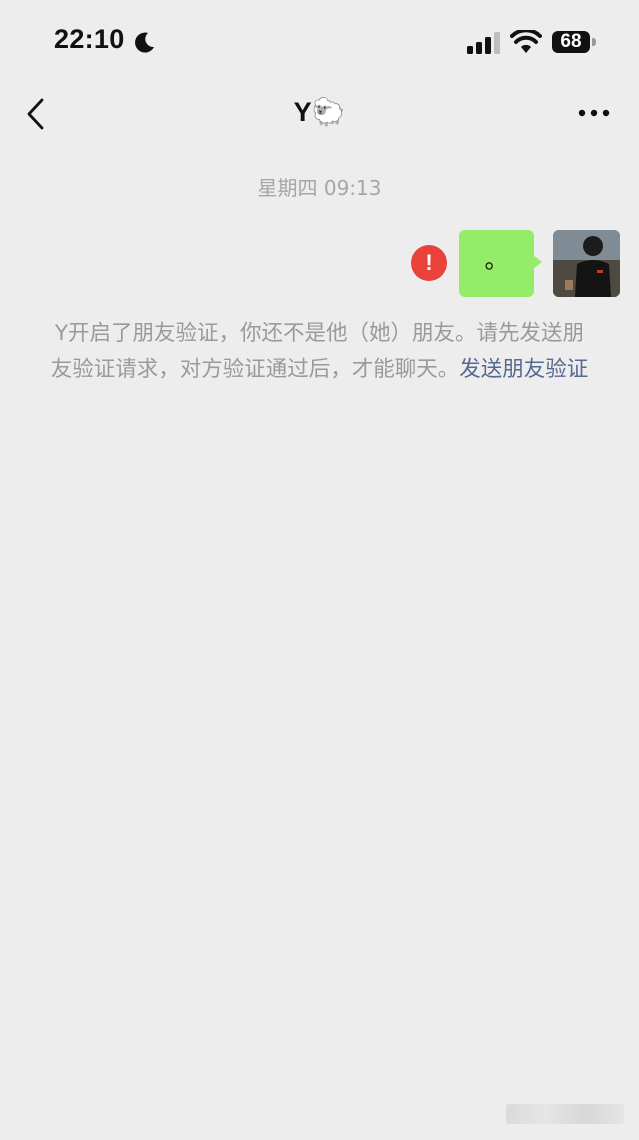  I want to click on message-timestamp: 星期四 09:13, so click(319, 188).